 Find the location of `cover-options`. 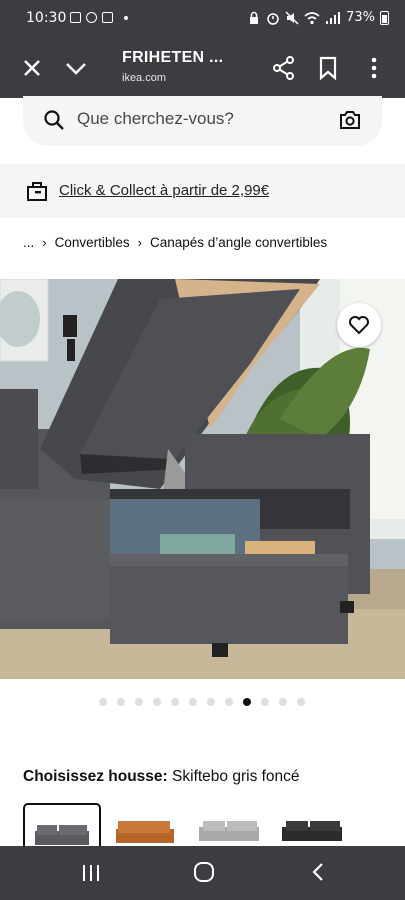

cover-options is located at coordinates (202, 825).